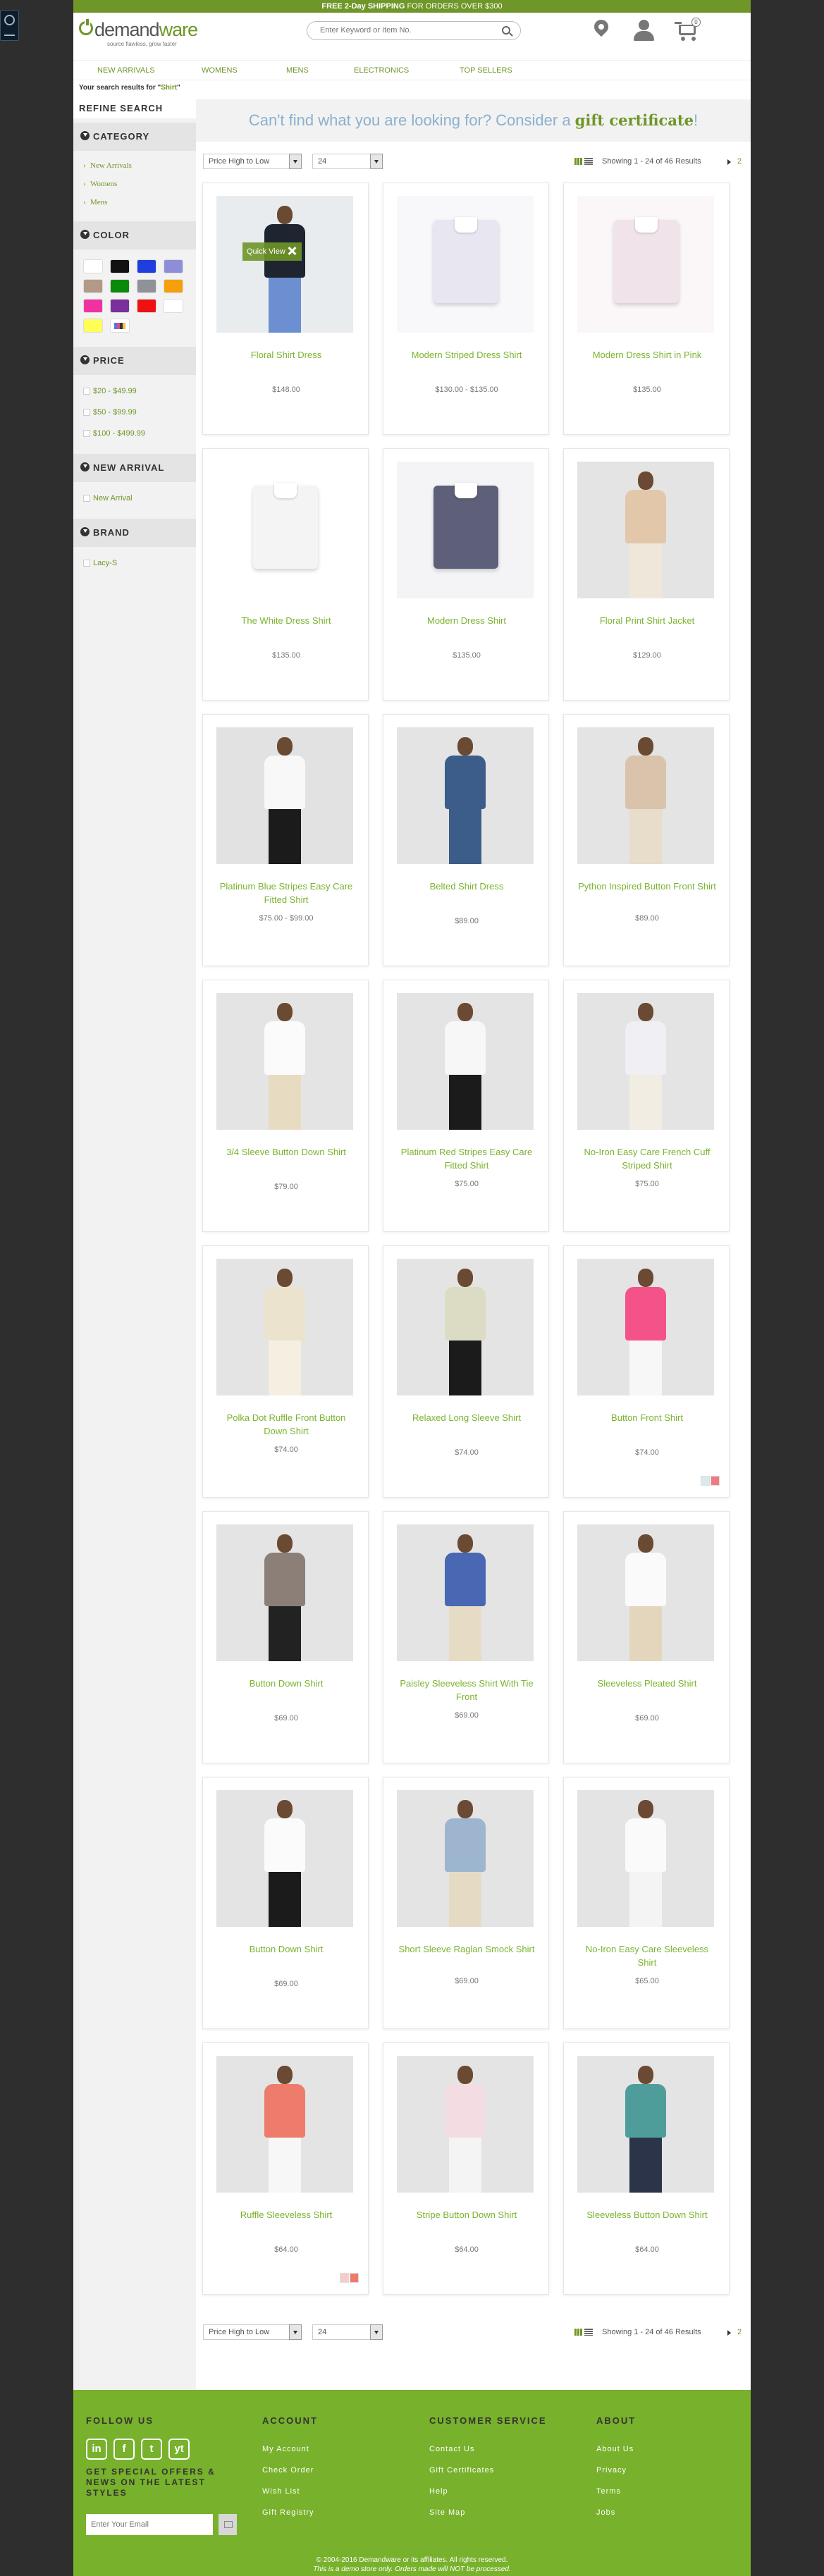 The width and height of the screenshot is (824, 2576). I want to click on linkedin-icon: in, so click(96, 2449).